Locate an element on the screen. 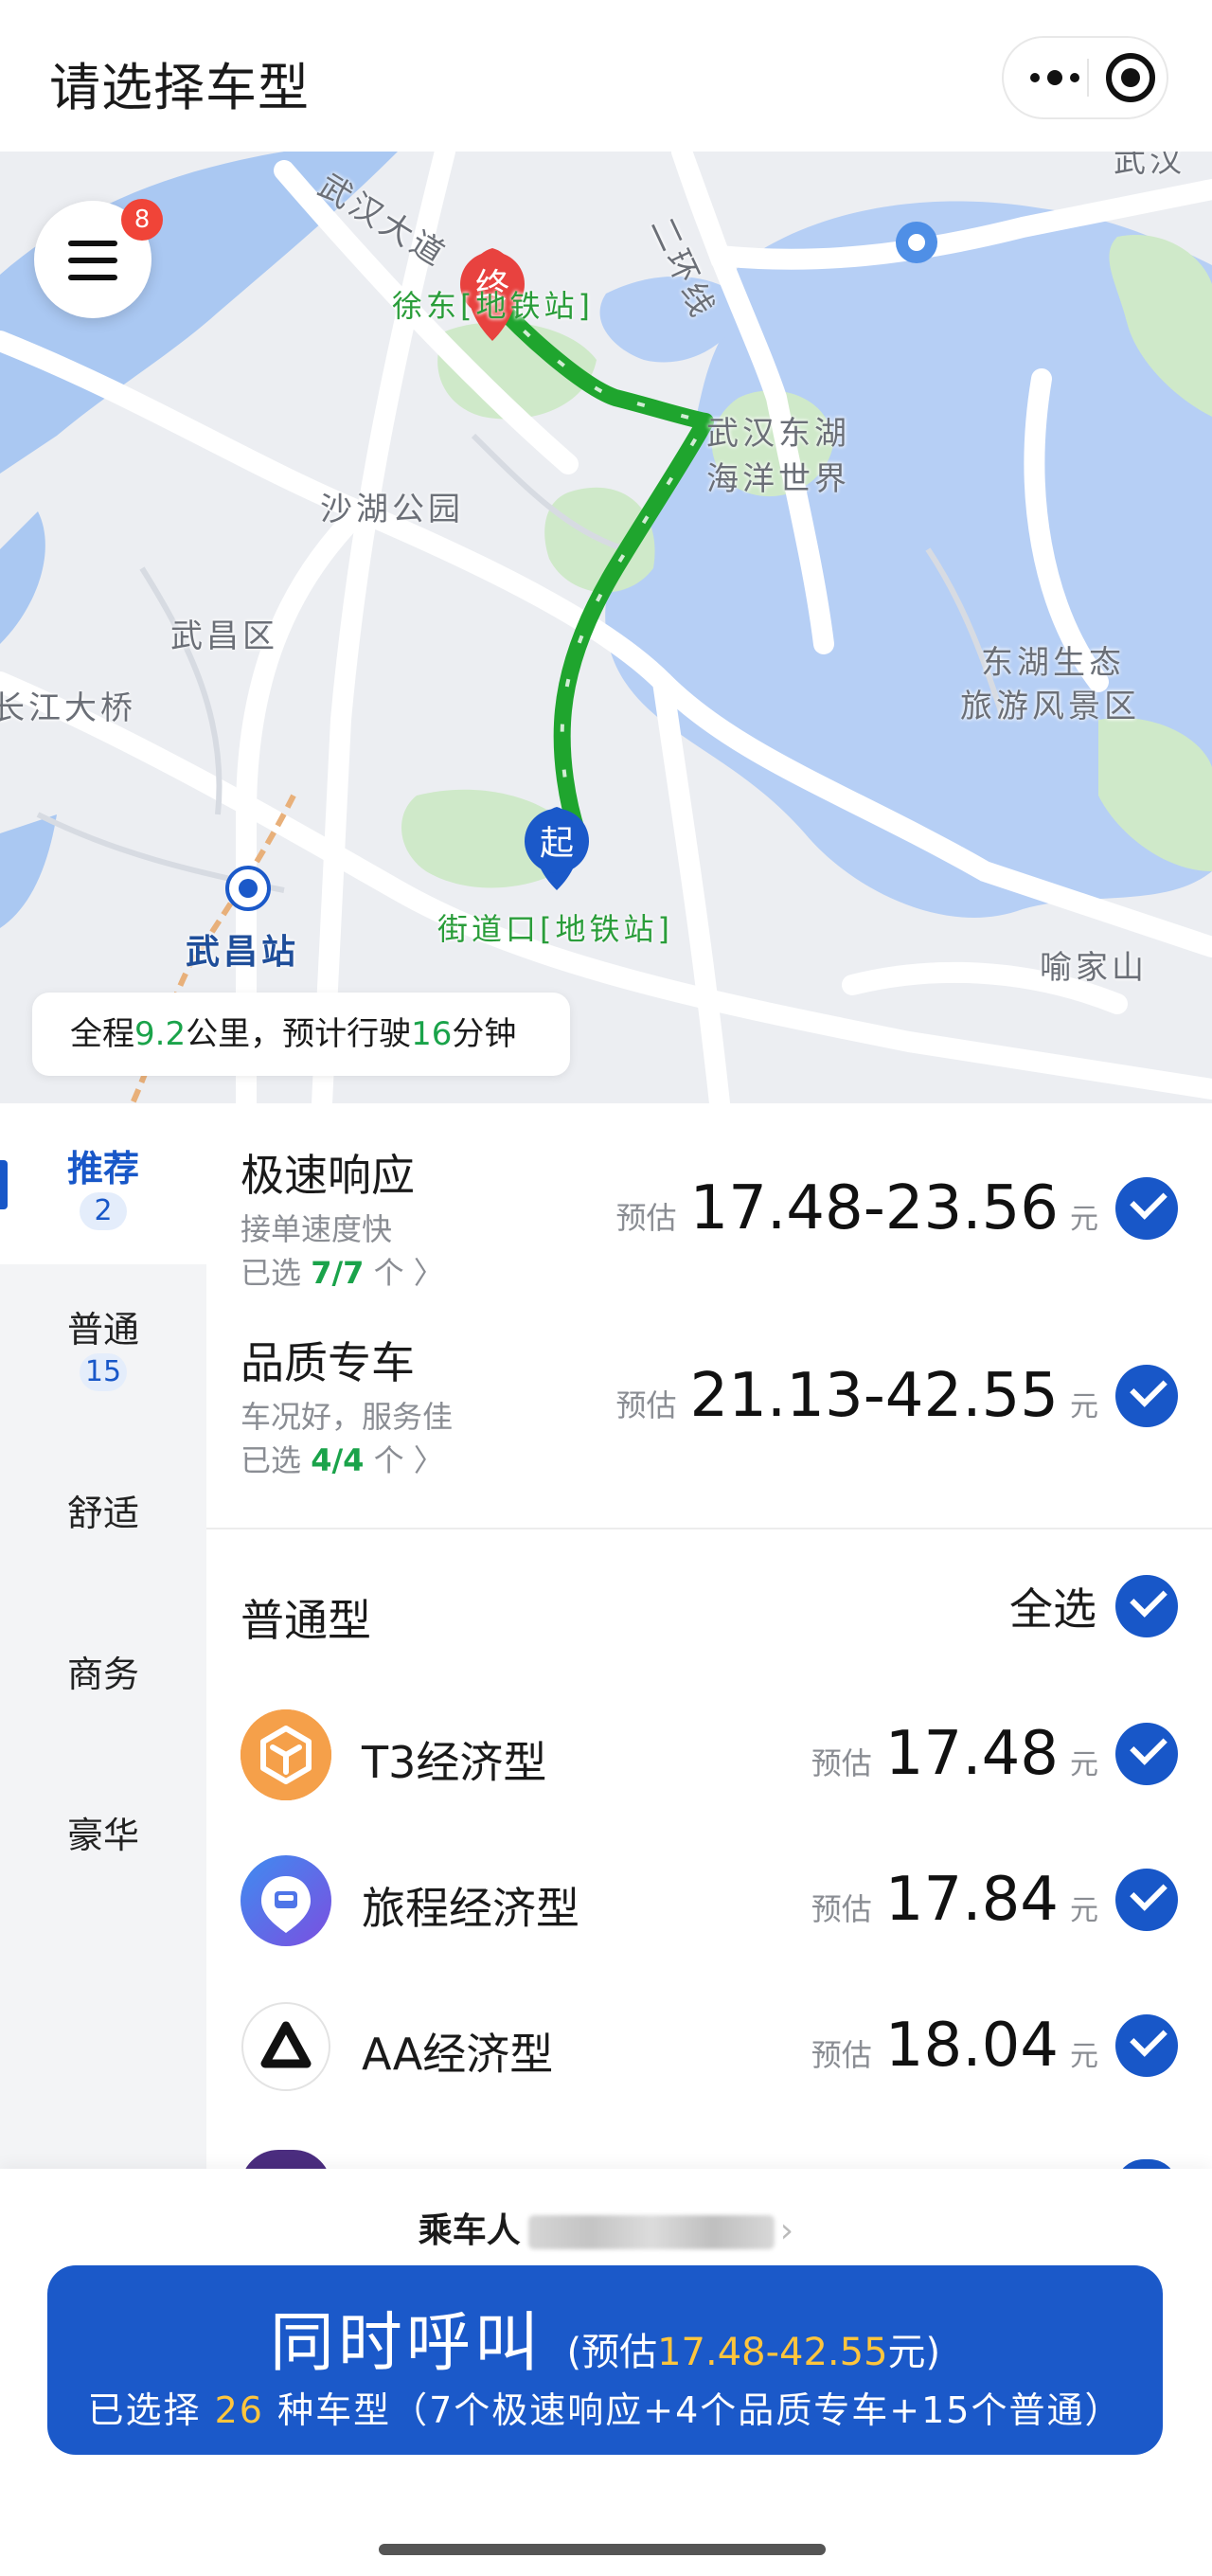  home-indicator is located at coordinates (602, 2549).